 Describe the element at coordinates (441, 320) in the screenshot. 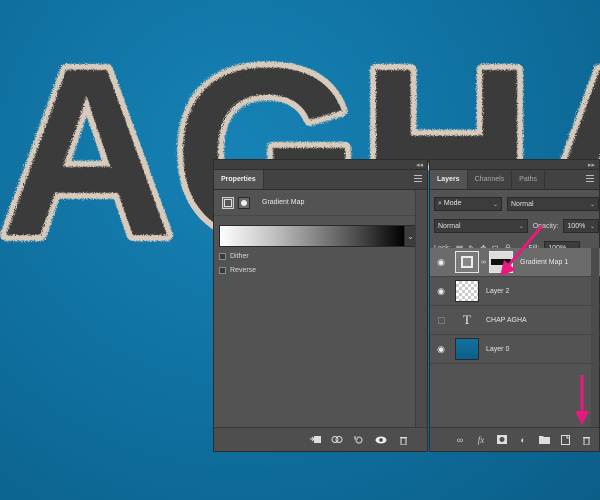

I see `visibility-toggle-off` at that location.